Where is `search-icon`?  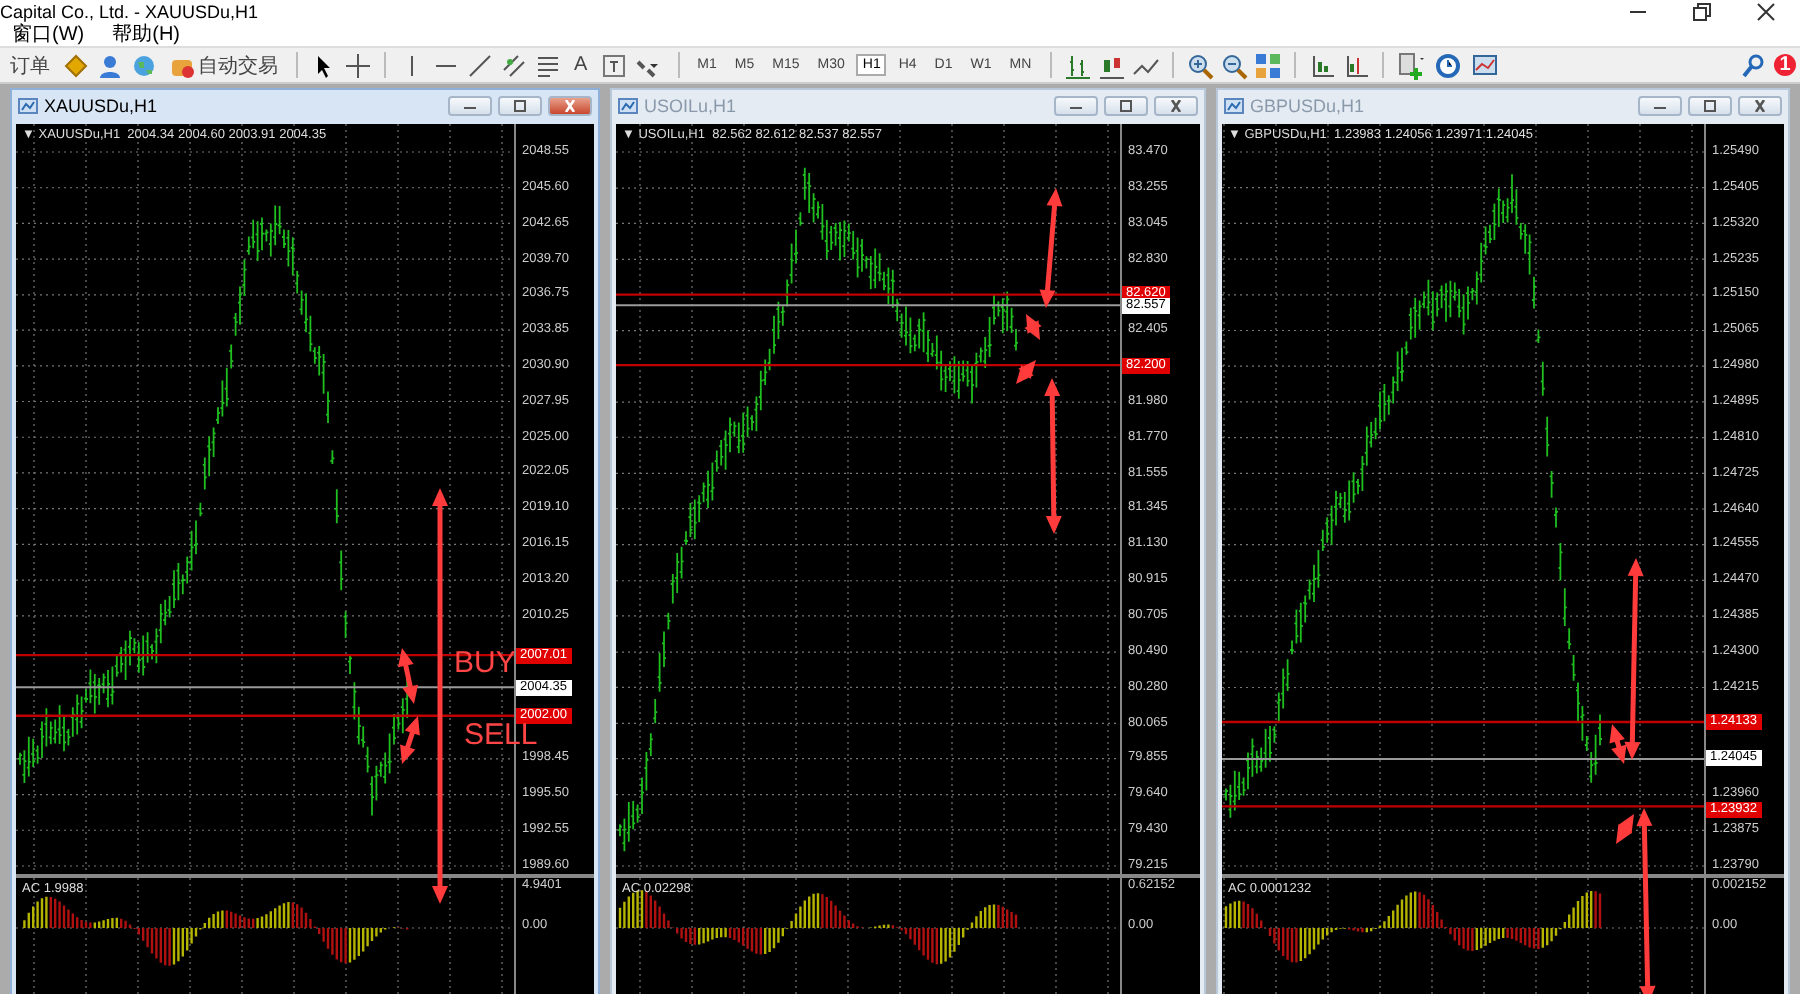
search-icon is located at coordinates (1754, 65).